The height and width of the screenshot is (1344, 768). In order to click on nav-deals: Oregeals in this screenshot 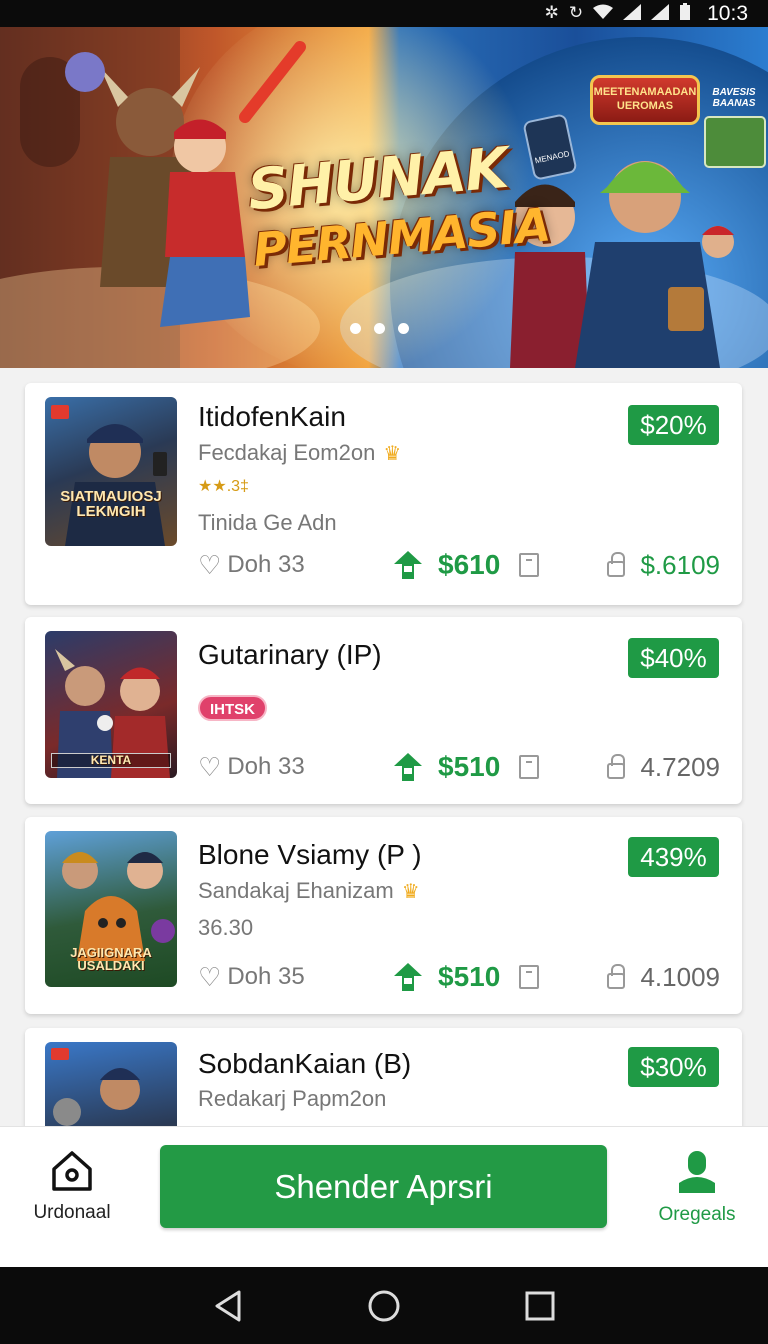, I will do `click(697, 1187)`.